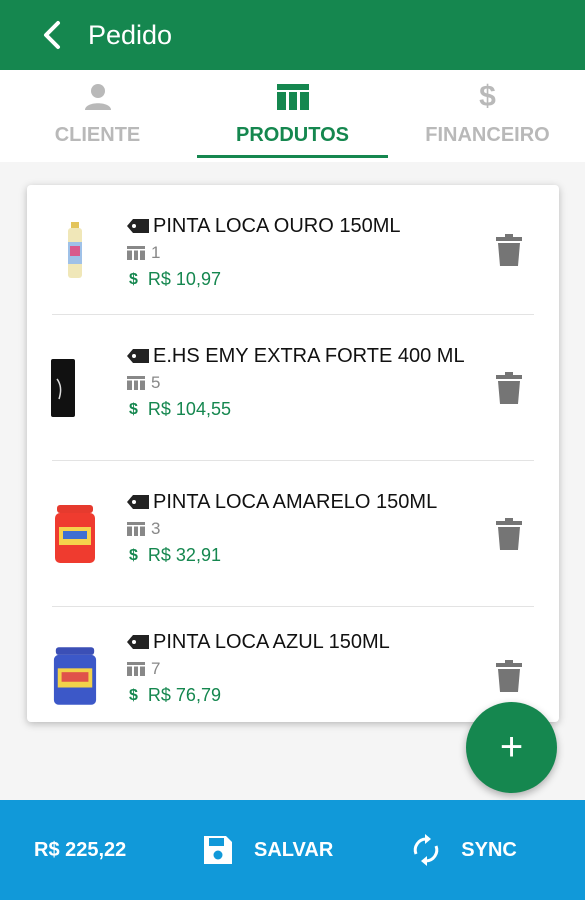 The width and height of the screenshot is (585, 900). I want to click on product-quantity: 3, so click(156, 528).